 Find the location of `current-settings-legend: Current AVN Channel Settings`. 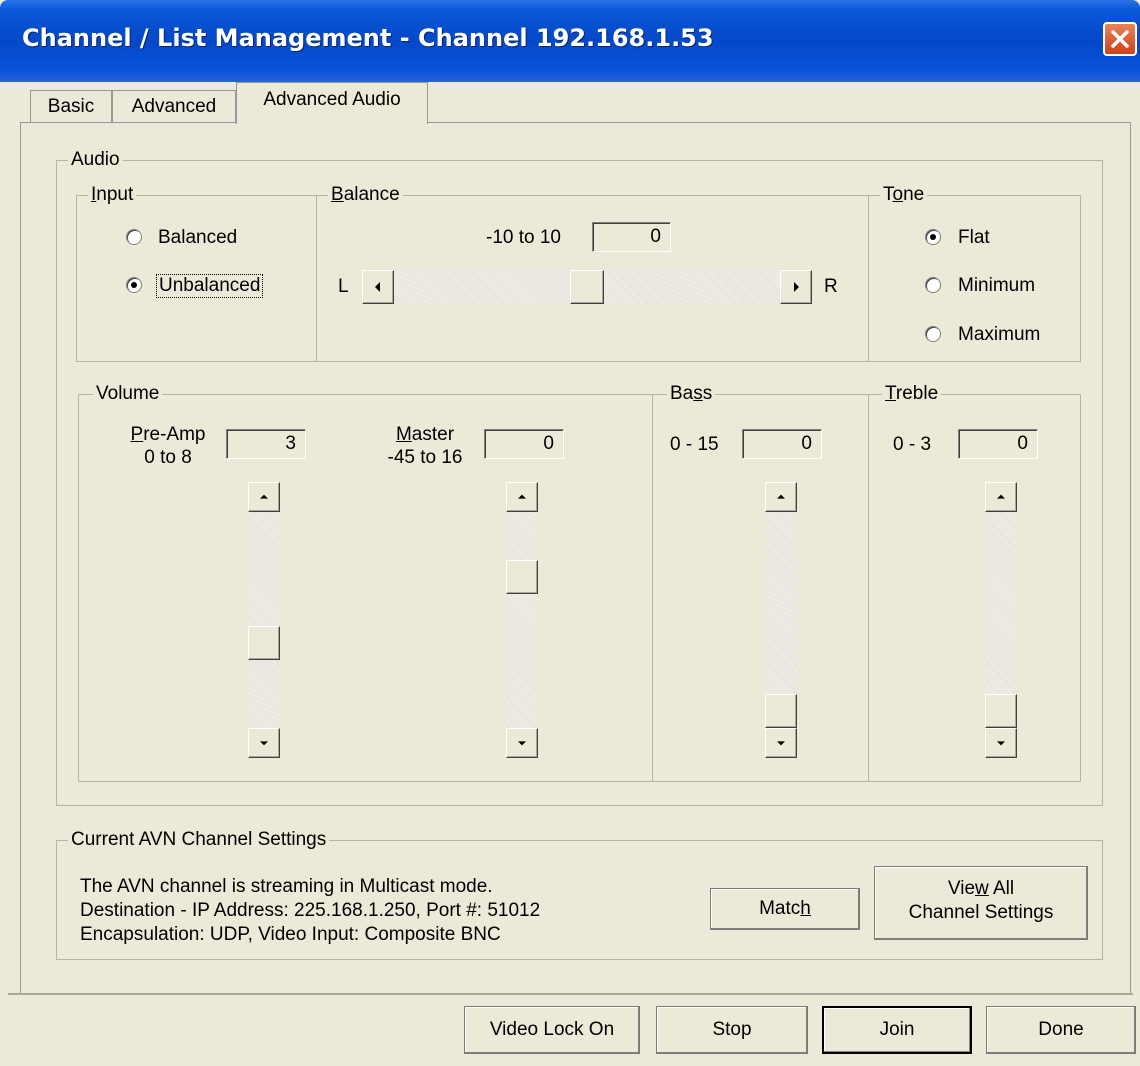

current-settings-legend: Current AVN Channel Settings is located at coordinates (199, 840).